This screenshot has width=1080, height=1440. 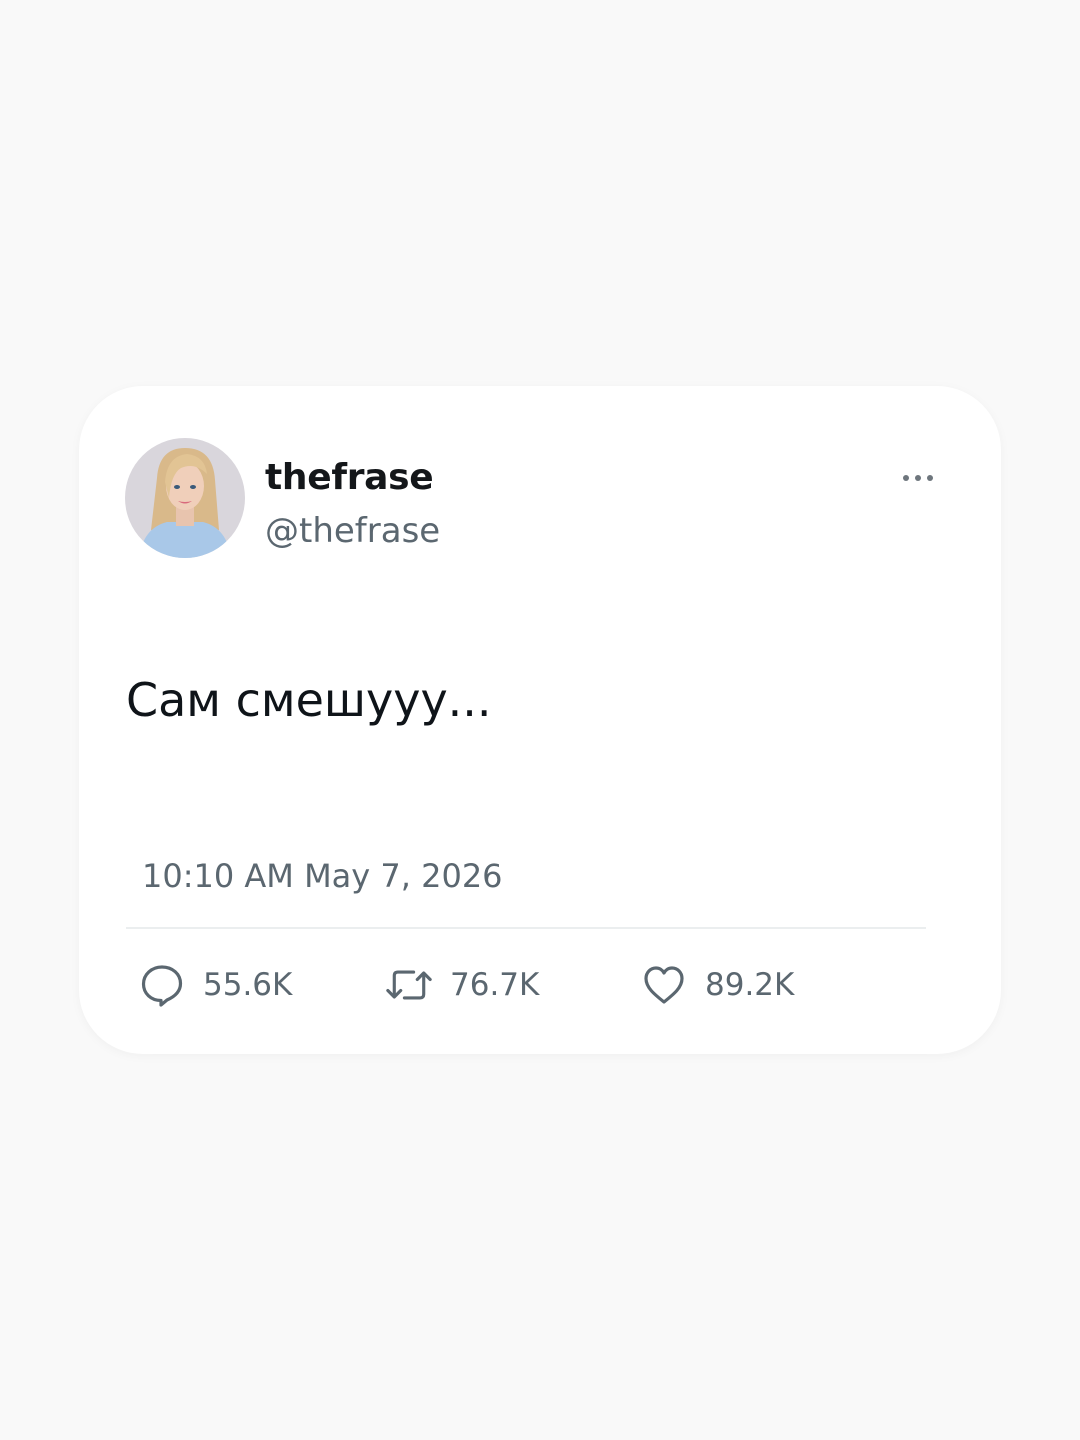 I want to click on author-handle: @thefrase, so click(x=352, y=531).